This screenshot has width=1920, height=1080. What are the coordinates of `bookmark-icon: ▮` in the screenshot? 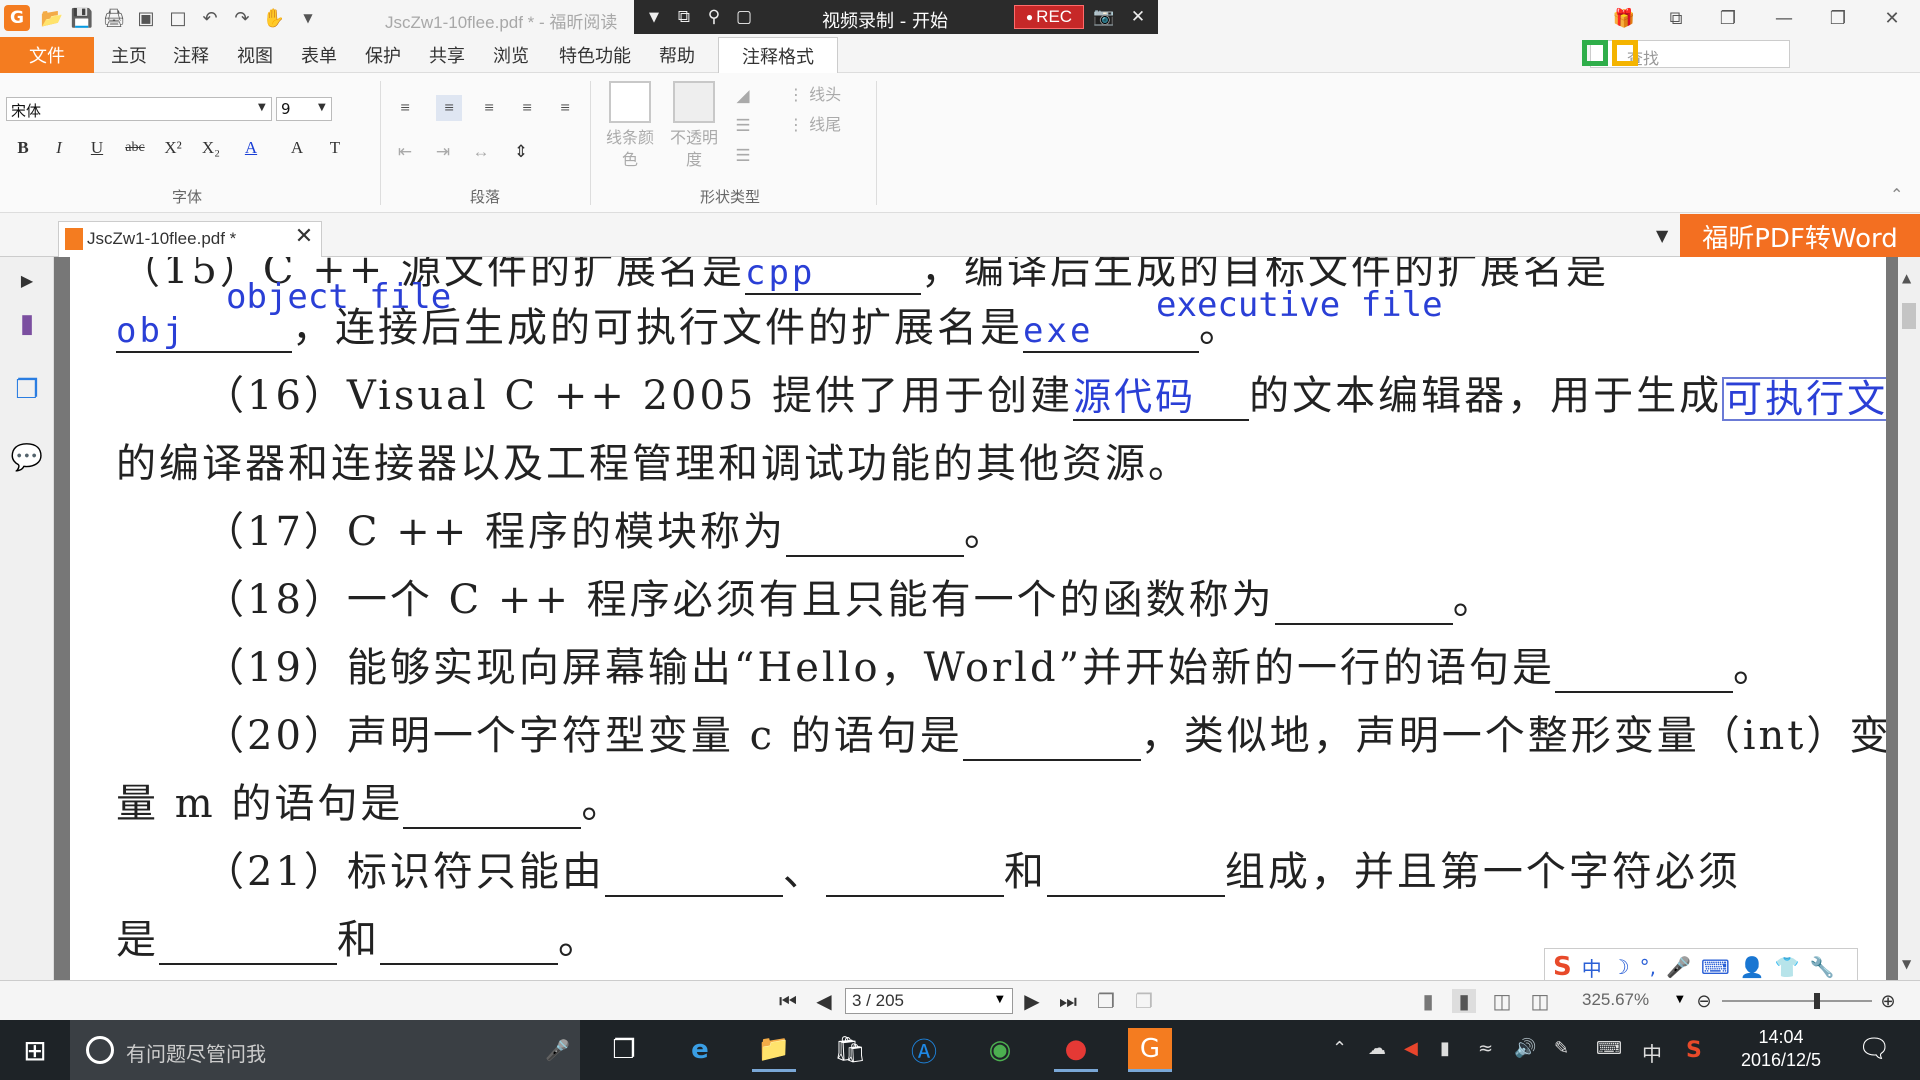 It's located at (27, 324).